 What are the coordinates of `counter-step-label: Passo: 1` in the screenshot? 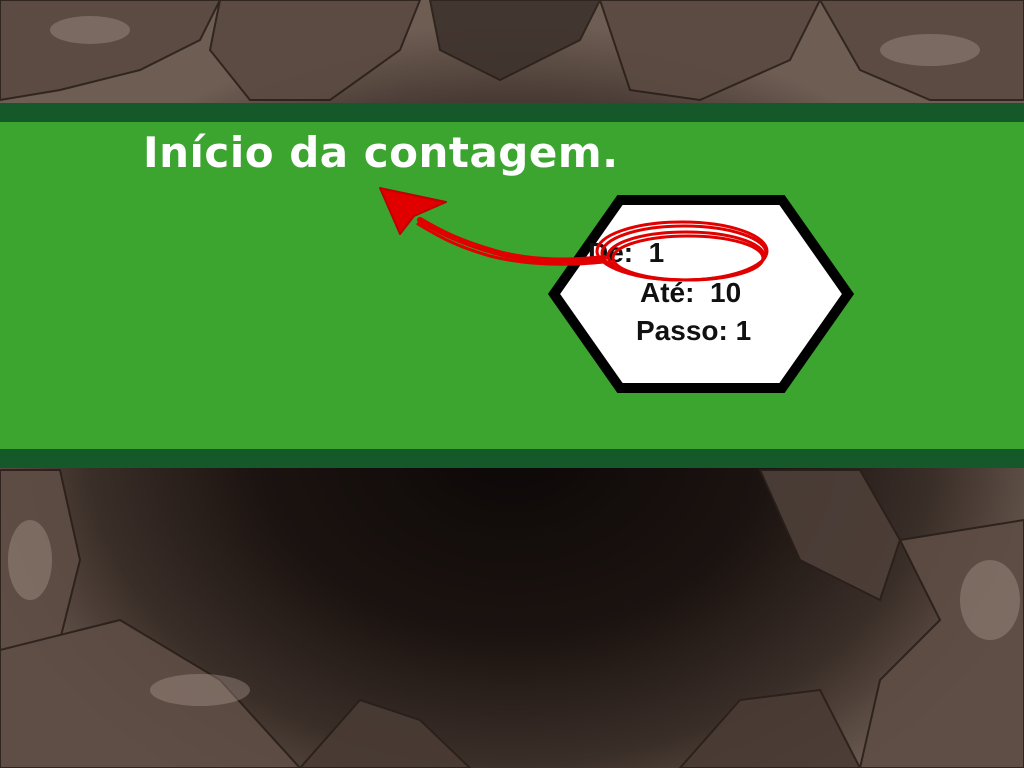 It's located at (694, 330).